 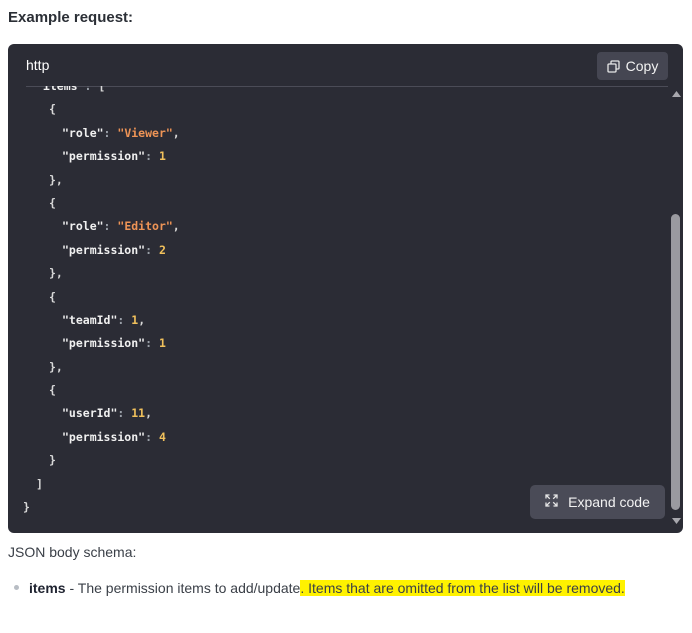 What do you see at coordinates (162, 249) in the screenshot?
I see `code-token: 2` at bounding box center [162, 249].